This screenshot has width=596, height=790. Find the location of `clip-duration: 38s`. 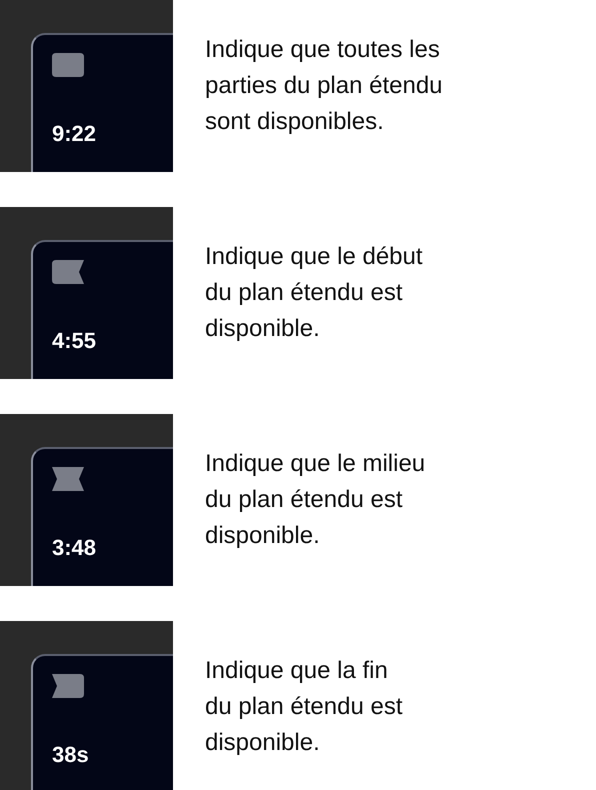

clip-duration: 38s is located at coordinates (70, 755).